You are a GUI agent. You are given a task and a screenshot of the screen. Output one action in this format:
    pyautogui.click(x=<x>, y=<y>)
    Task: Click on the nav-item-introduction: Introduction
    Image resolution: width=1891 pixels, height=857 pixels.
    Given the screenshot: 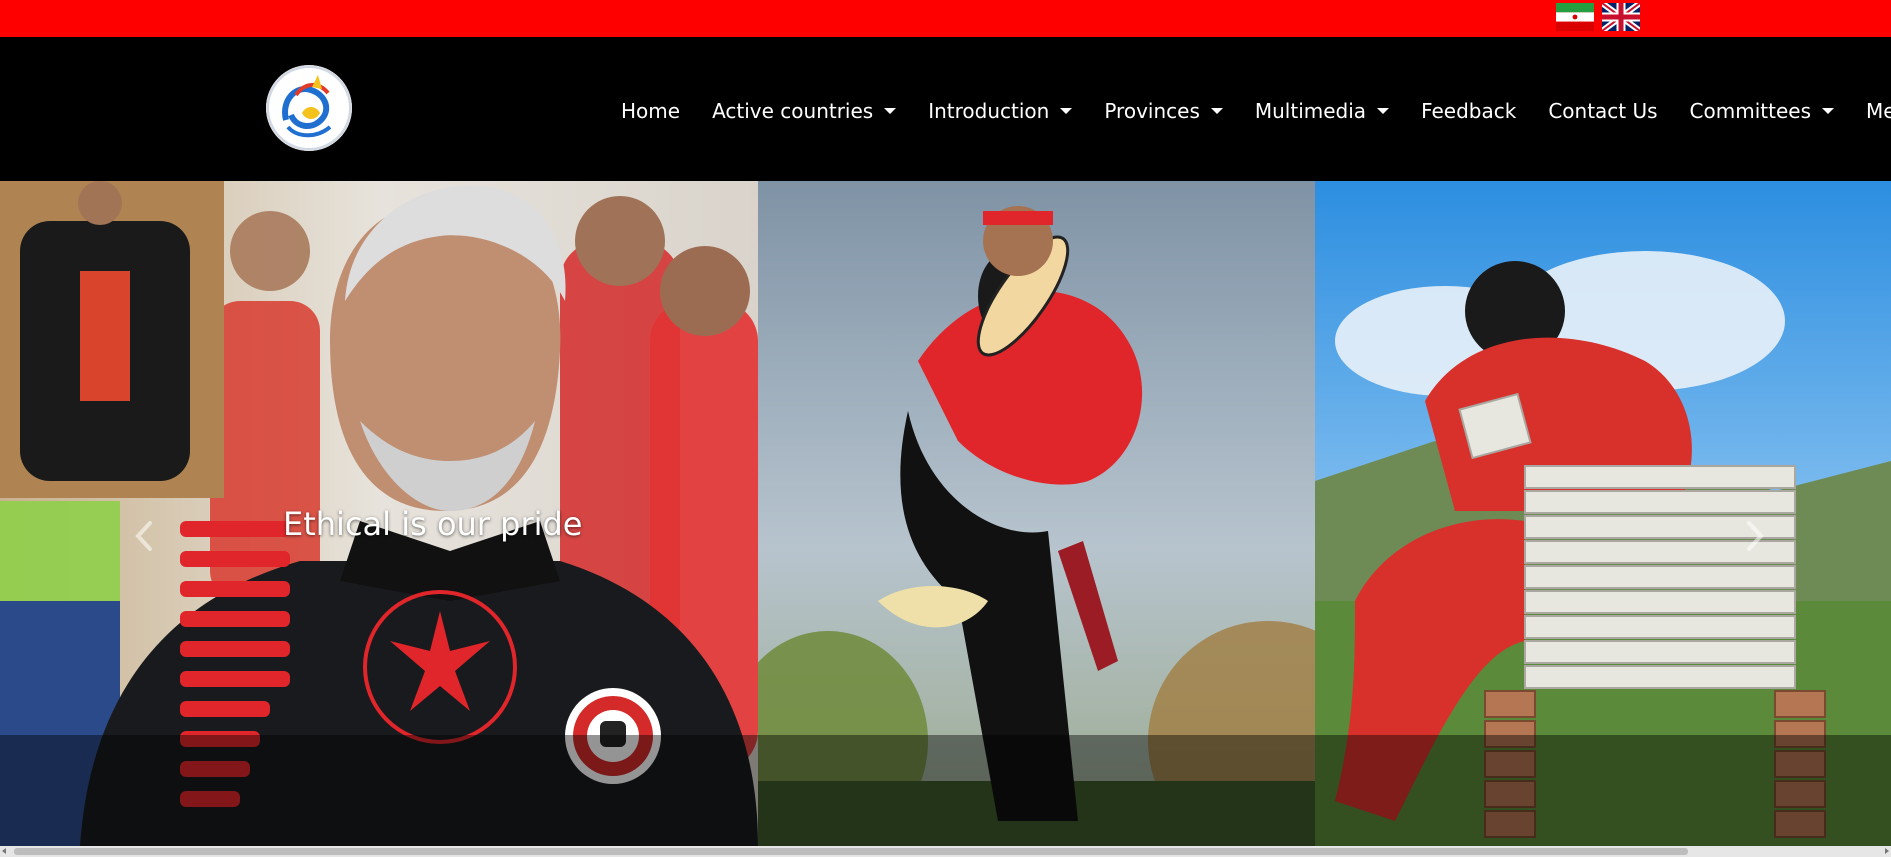 What is the action you would take?
    pyautogui.click(x=1000, y=111)
    